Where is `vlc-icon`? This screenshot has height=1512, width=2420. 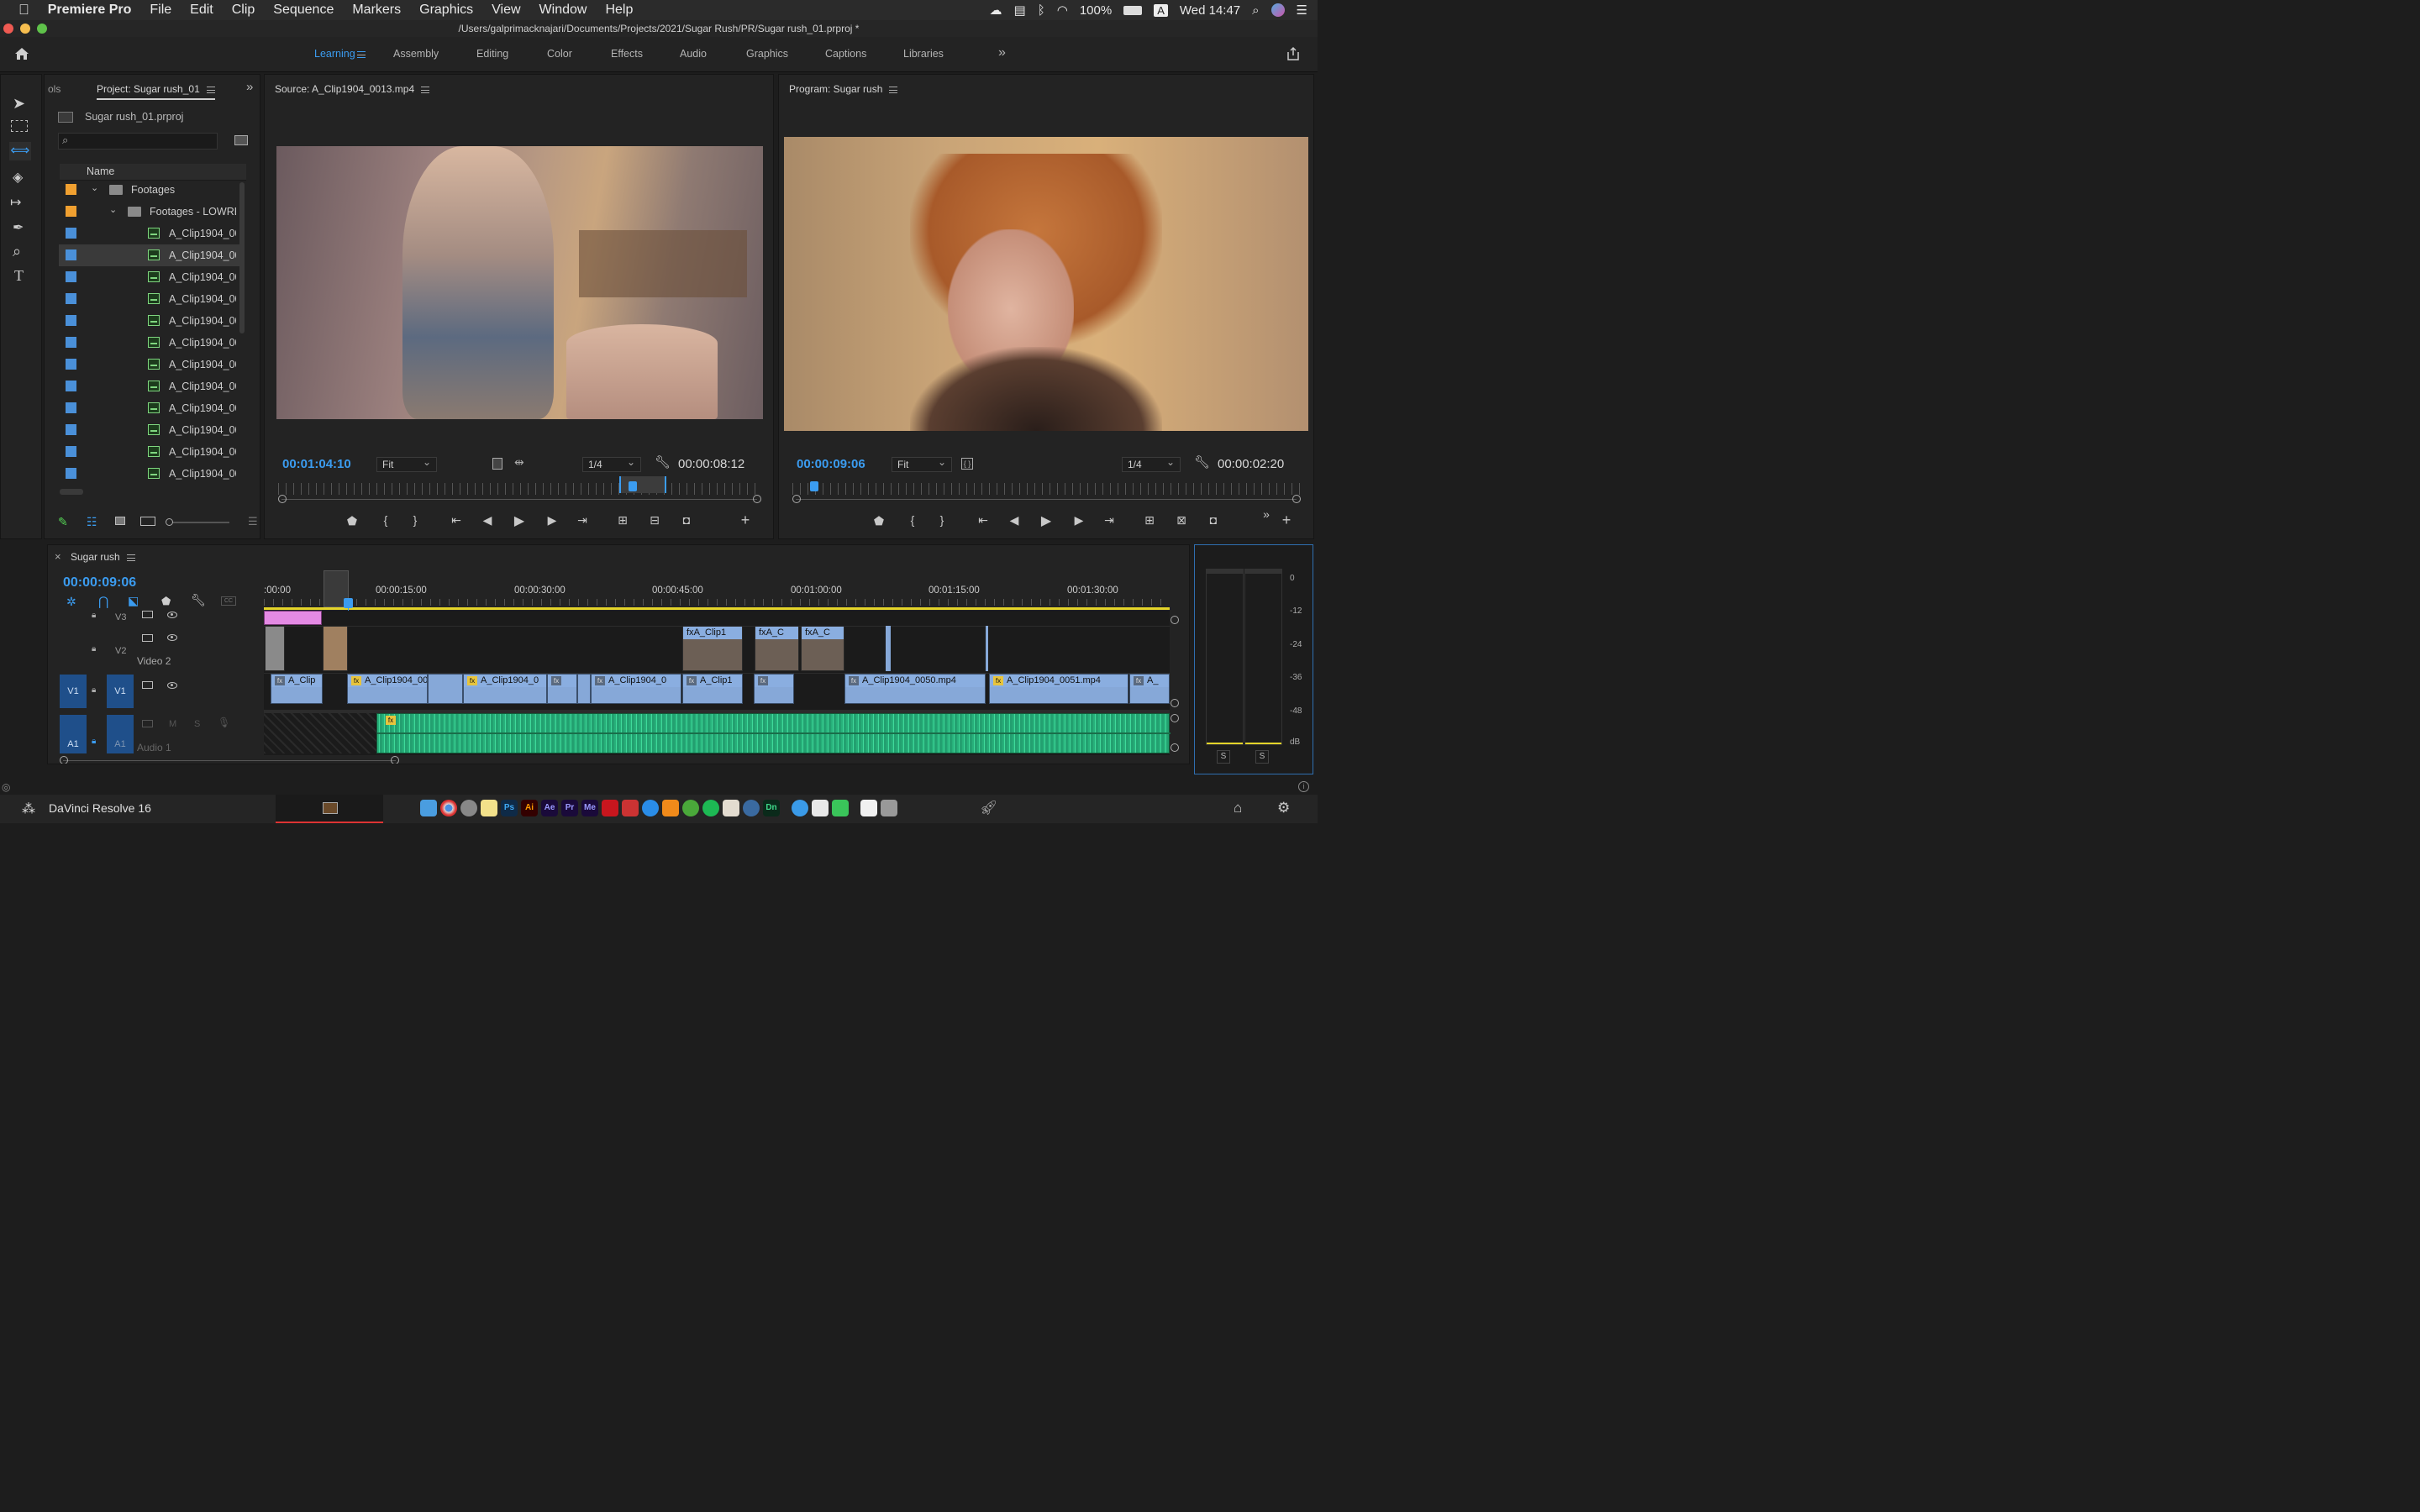
vlc-icon is located at coordinates (671, 808).